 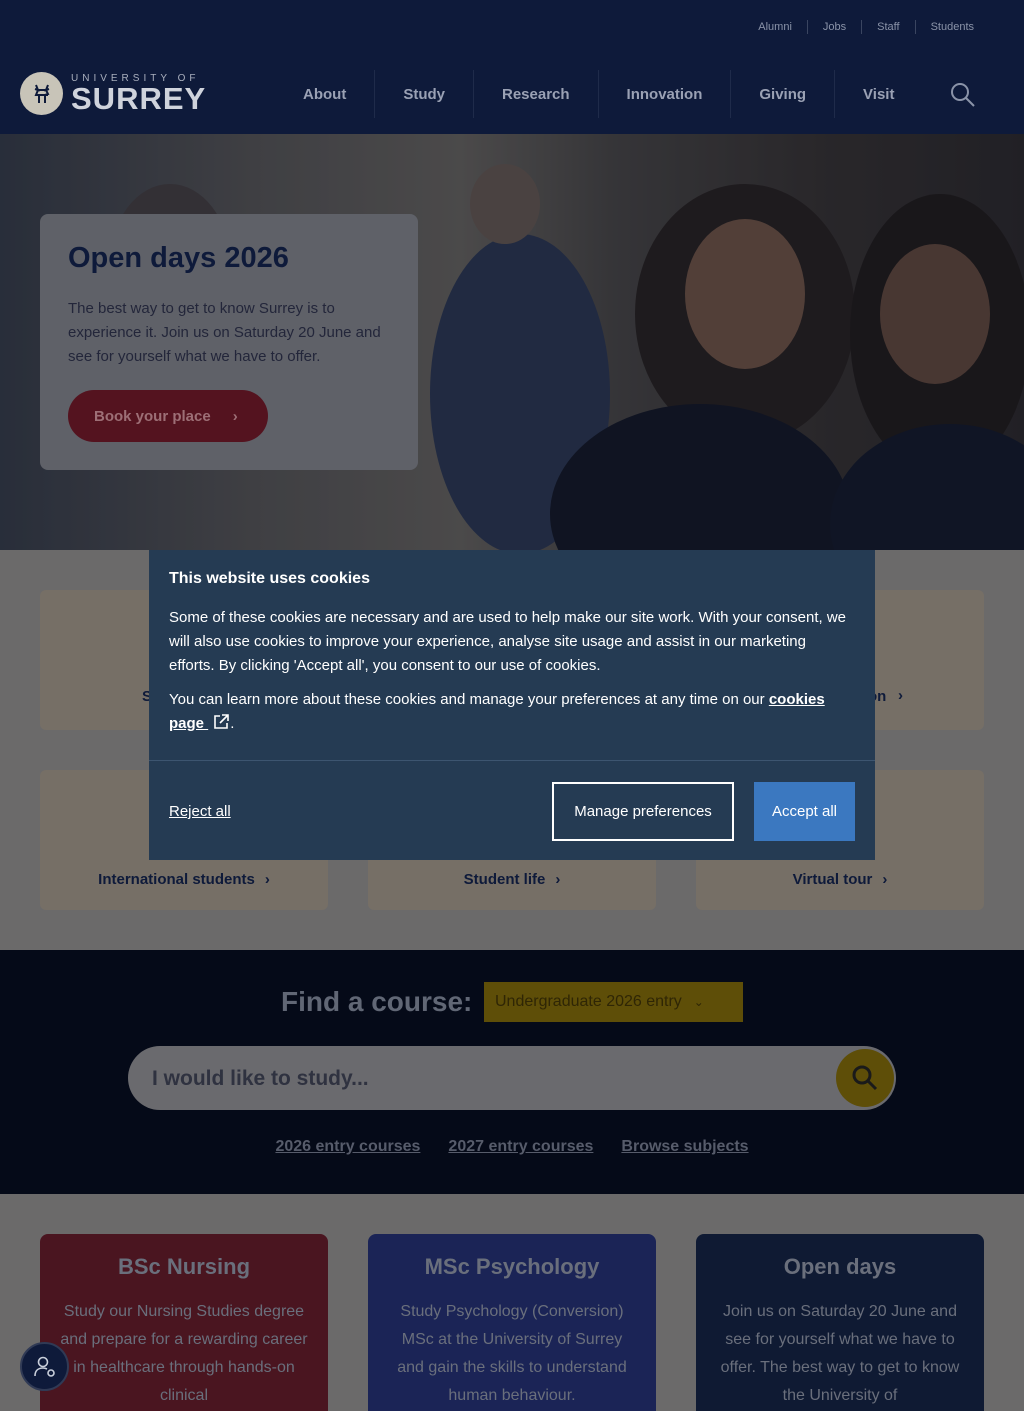 I want to click on utility-link-alumni: Alumni, so click(x=775, y=27).